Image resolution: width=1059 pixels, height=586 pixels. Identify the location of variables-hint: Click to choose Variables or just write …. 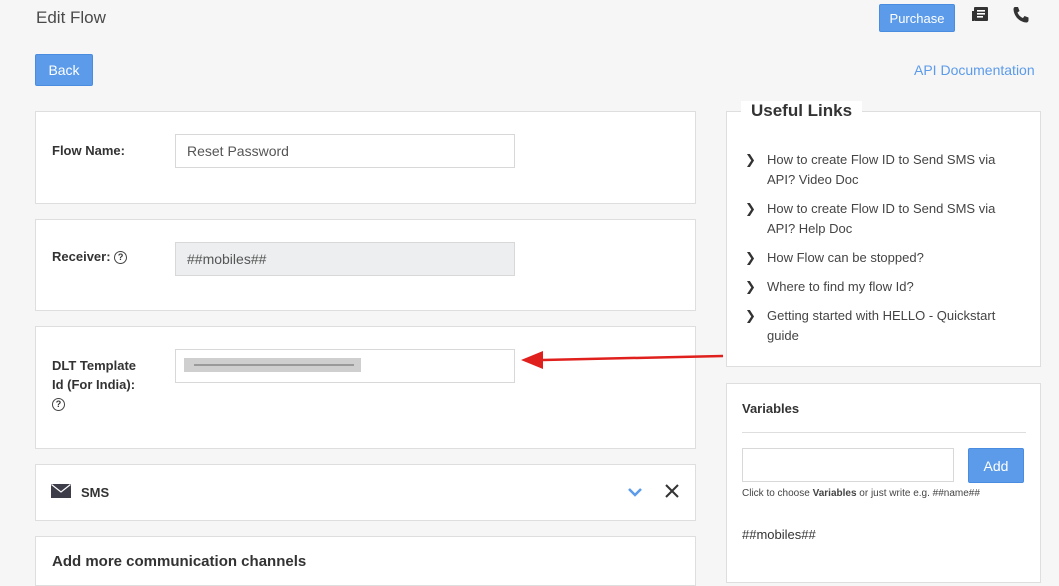
(861, 493).